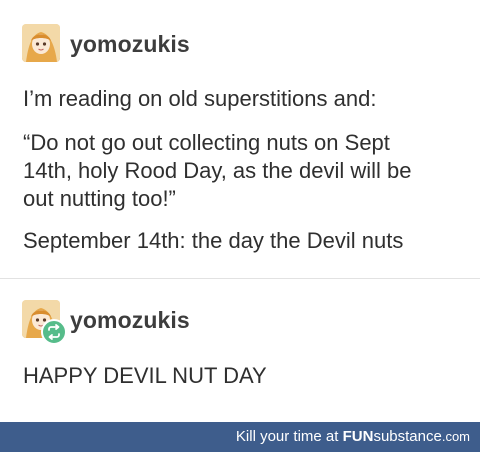 Image resolution: width=480 pixels, height=452 pixels. I want to click on avatar, so click(41, 43).